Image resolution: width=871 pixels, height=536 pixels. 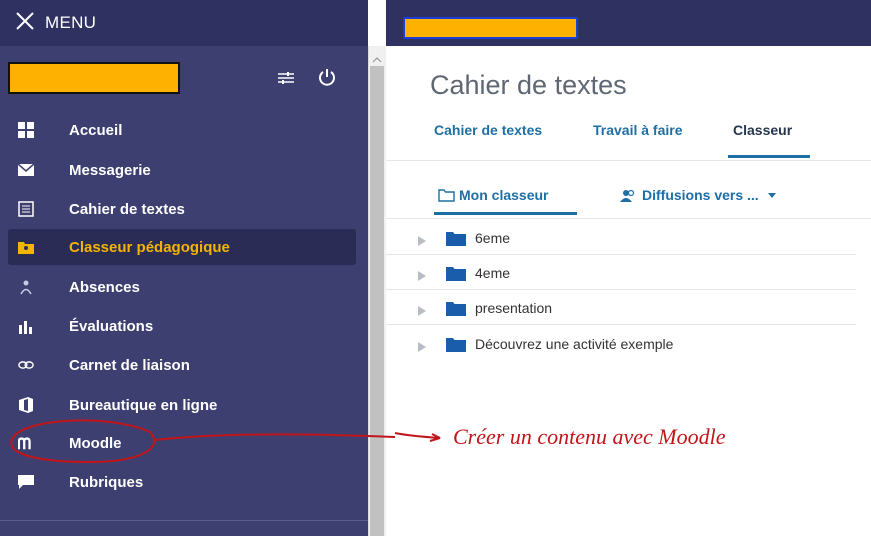 What do you see at coordinates (182, 287) in the screenshot?
I see `sidebar-item-absences: Absences` at bounding box center [182, 287].